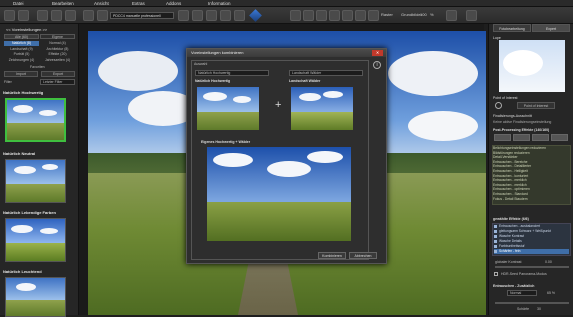 The image size is (573, 317). What do you see at coordinates (88, 15) in the screenshot?
I see `crop-icon` at bounding box center [88, 15].